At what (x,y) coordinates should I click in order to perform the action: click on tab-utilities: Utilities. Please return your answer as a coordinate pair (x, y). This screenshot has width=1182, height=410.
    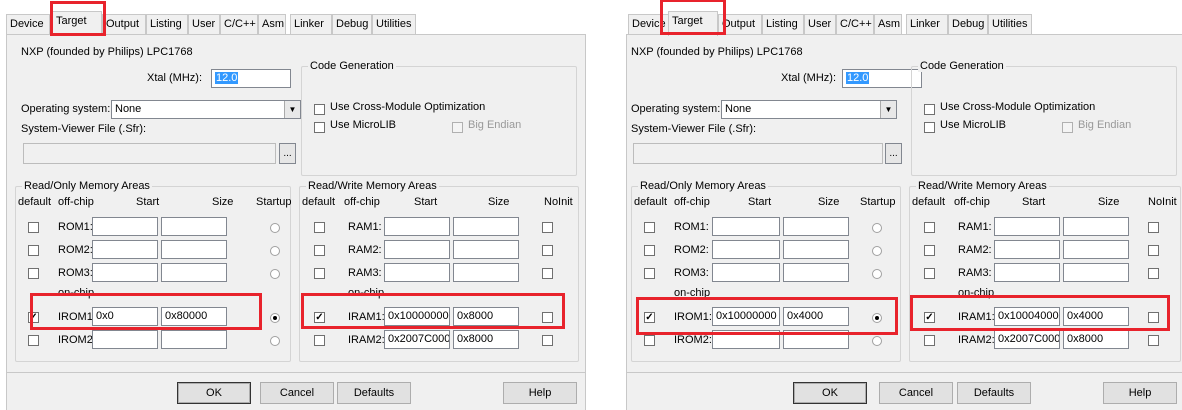
    Looking at the image, I should click on (1010, 24).